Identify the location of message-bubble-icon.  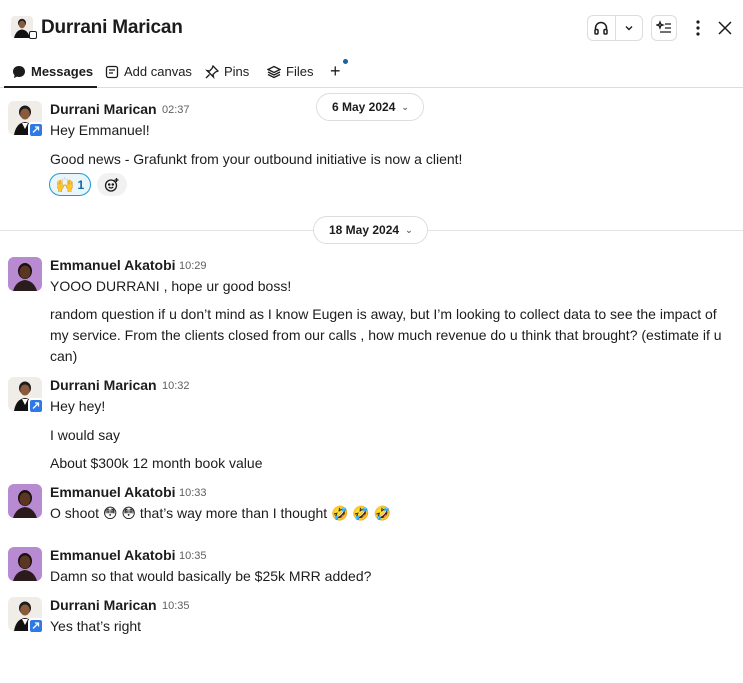
(19, 71).